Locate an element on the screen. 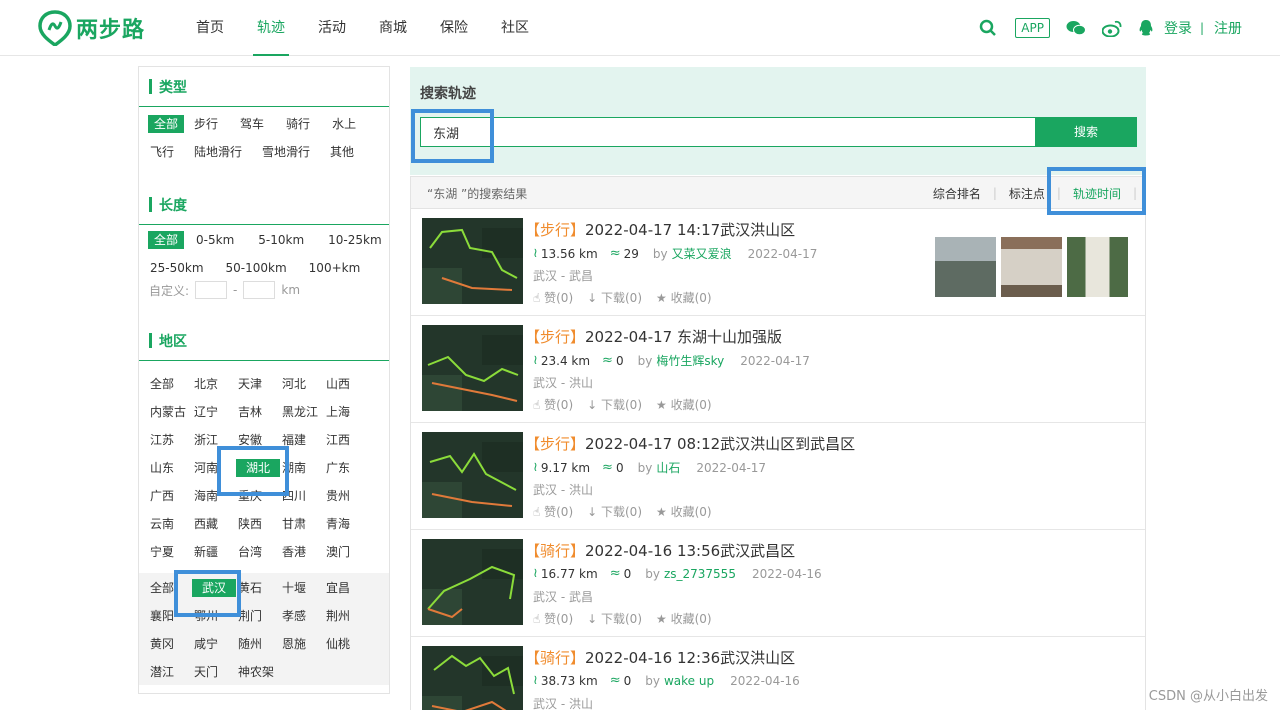 The height and width of the screenshot is (710, 1280). province-chip: 江西 is located at coordinates (346, 440).